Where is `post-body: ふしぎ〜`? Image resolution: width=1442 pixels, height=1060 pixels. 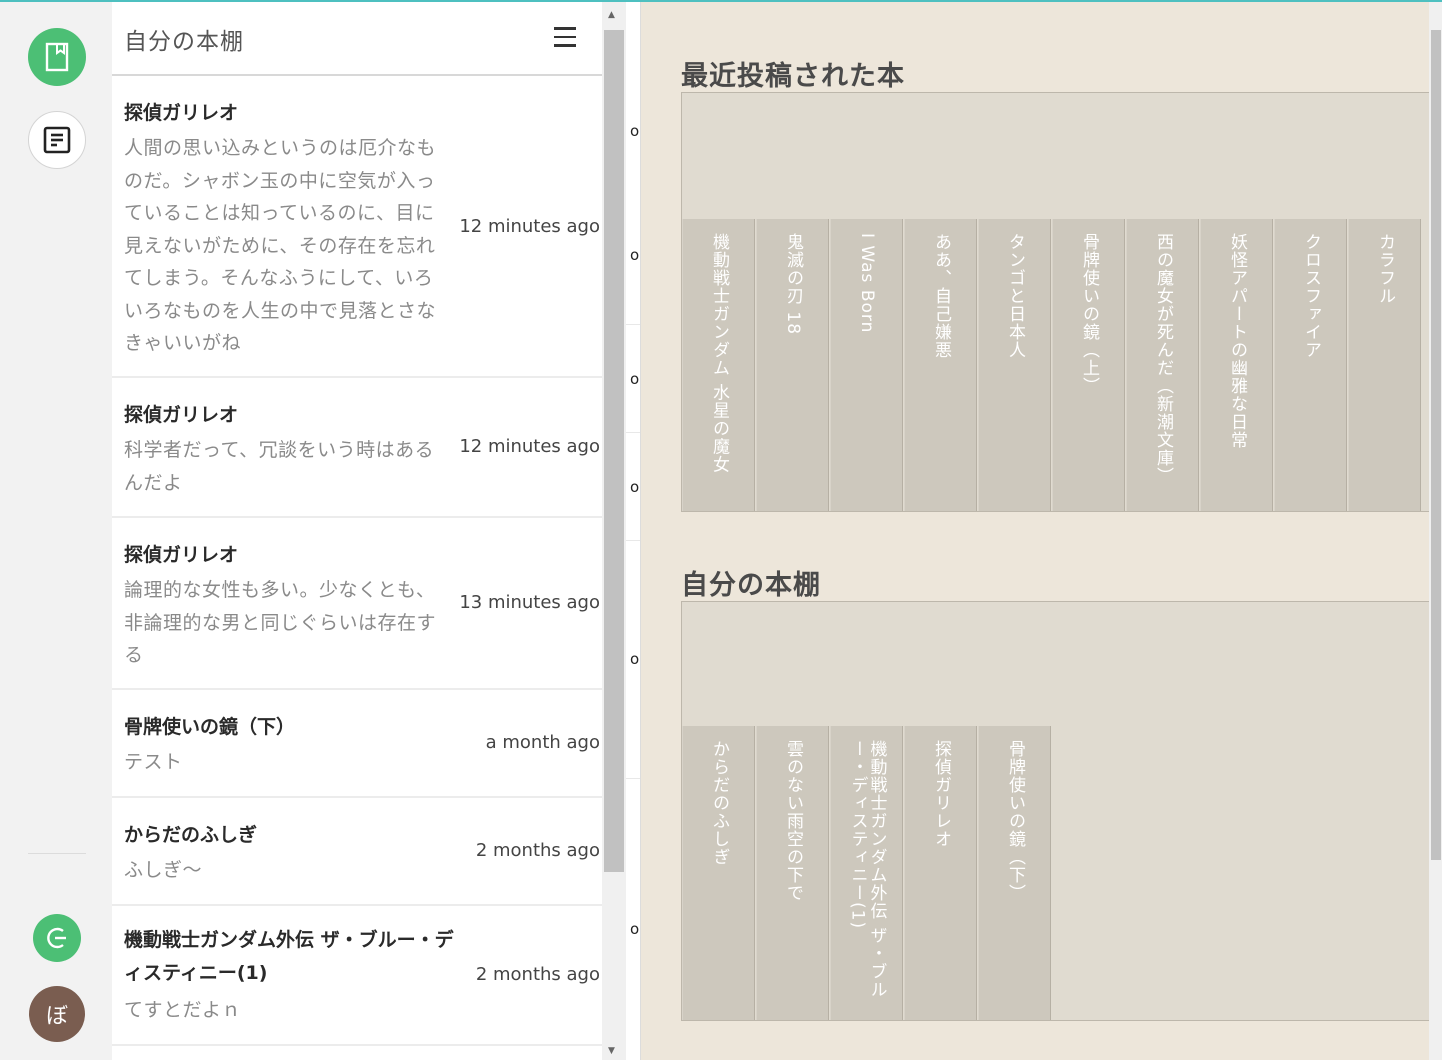 post-body: ふしぎ〜 is located at coordinates (163, 870).